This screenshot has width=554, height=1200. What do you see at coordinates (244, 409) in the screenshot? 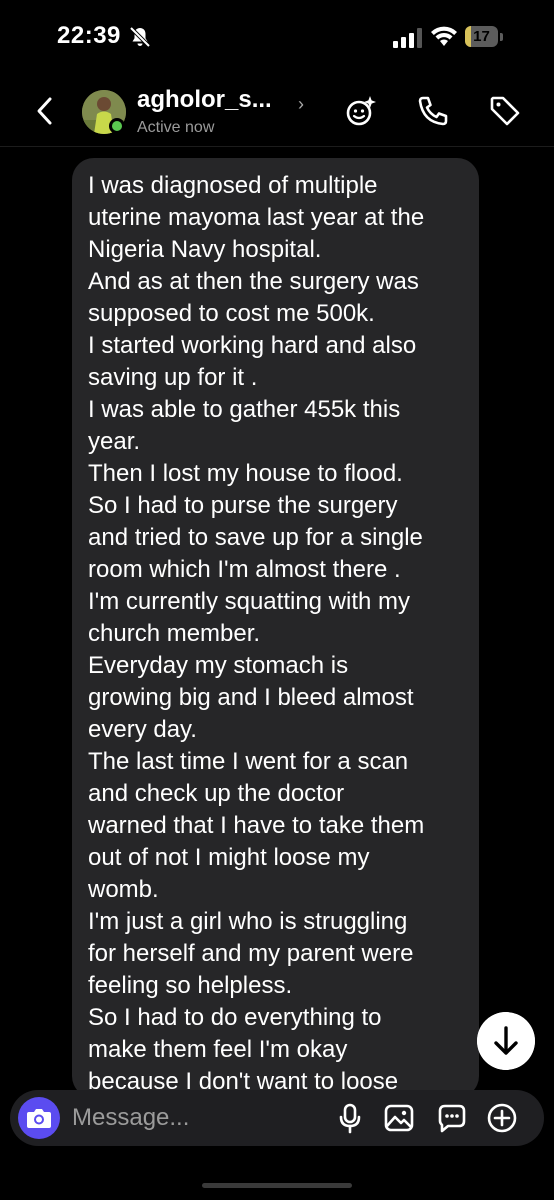
I see `message-line: I was able to gather 455k this` at bounding box center [244, 409].